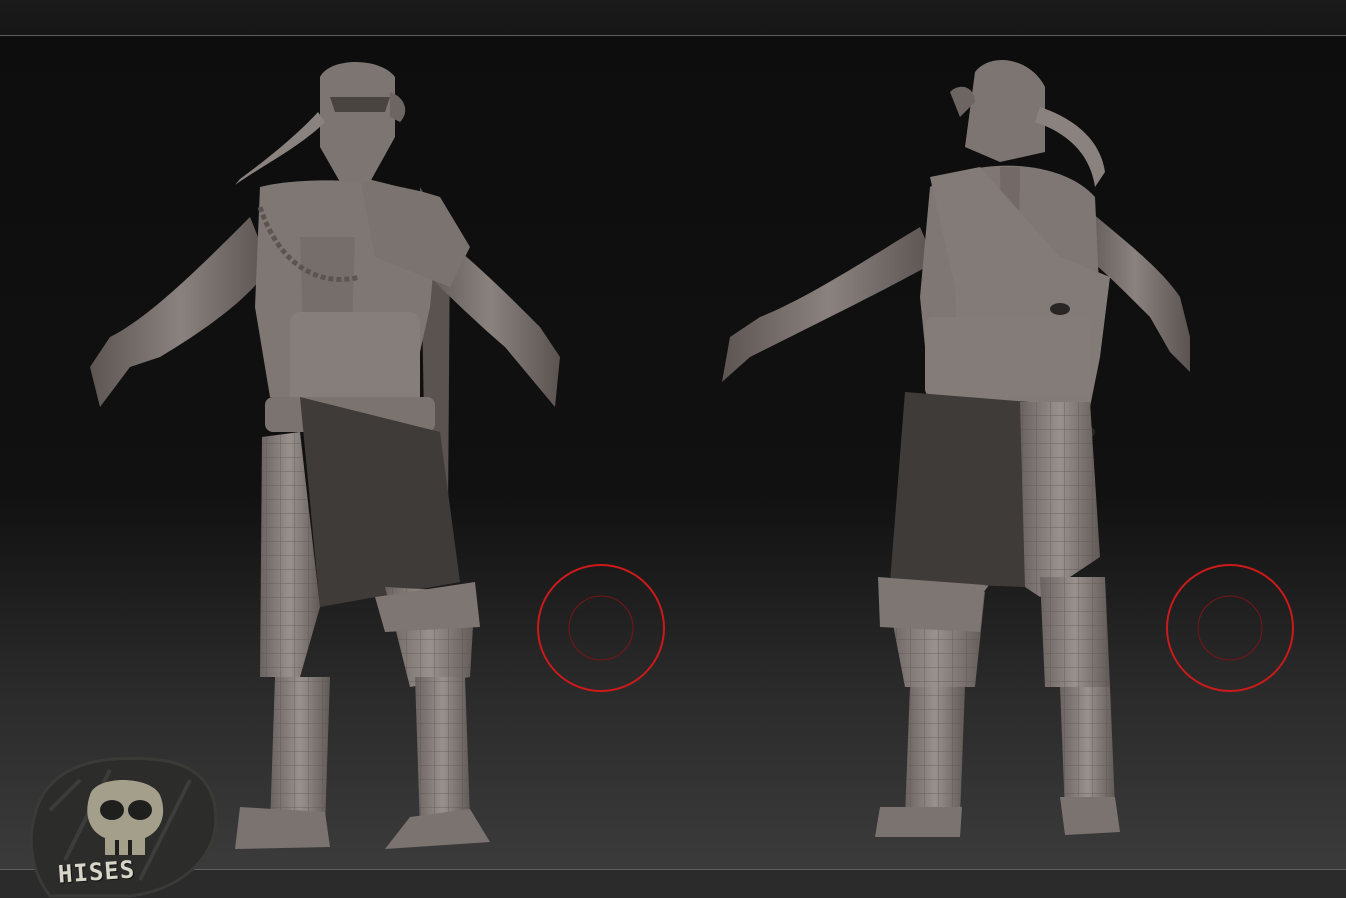 The height and width of the screenshot is (898, 1346). What do you see at coordinates (673, 18) in the screenshot?
I see `top-toolbar` at bounding box center [673, 18].